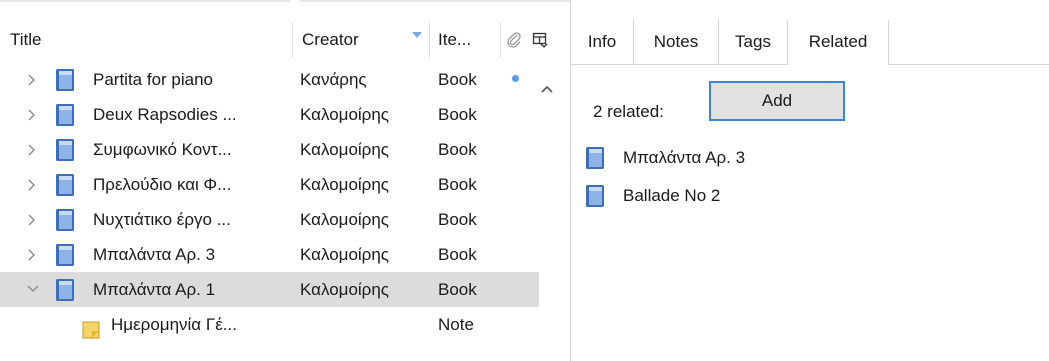 Image resolution: width=1049 pixels, height=361 pixels. I want to click on item-row: Νυχτιάτικο έργο ... Καλομοίρης Book, so click(285, 219).